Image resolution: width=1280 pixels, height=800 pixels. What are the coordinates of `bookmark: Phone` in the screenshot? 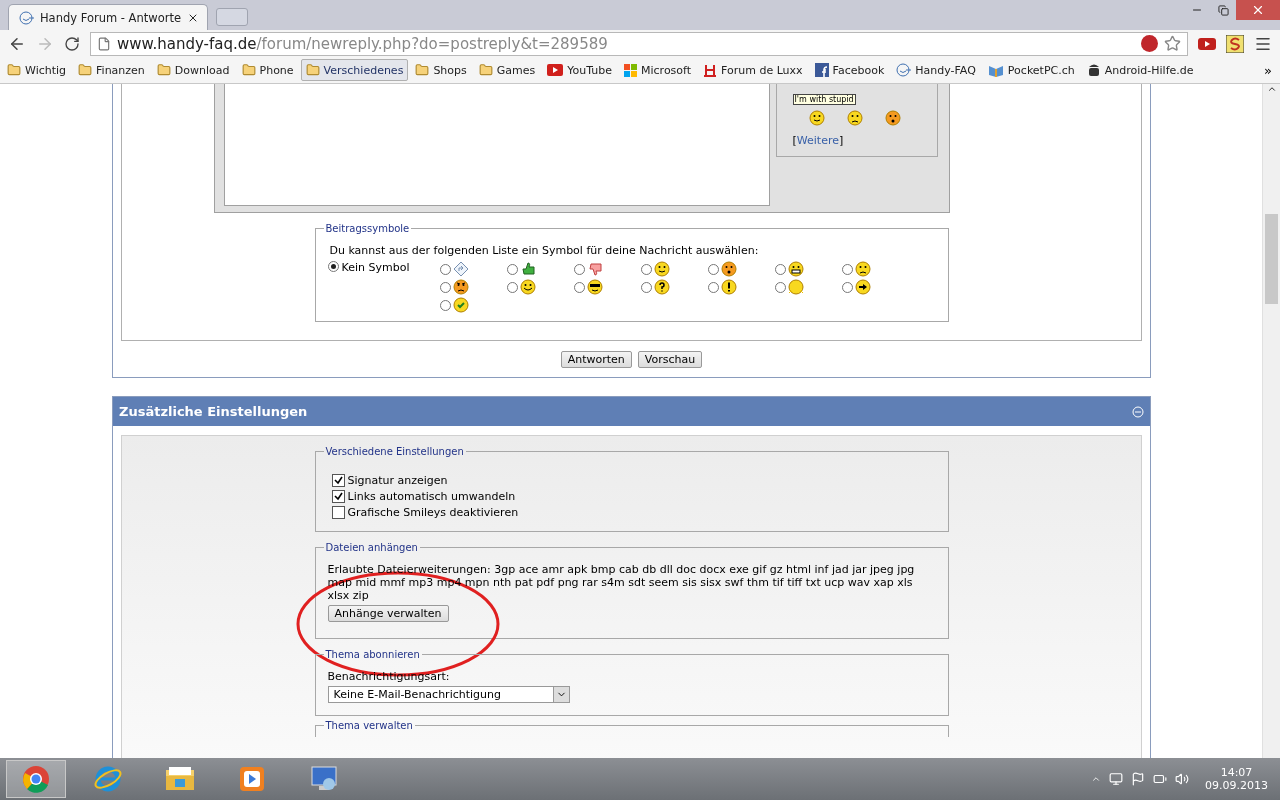 It's located at (267, 70).